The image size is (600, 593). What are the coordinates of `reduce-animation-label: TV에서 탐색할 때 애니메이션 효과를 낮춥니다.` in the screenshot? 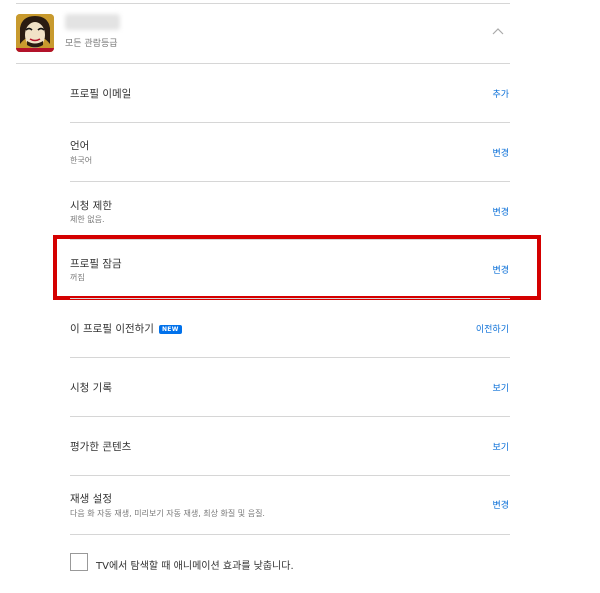 It's located at (195, 564).